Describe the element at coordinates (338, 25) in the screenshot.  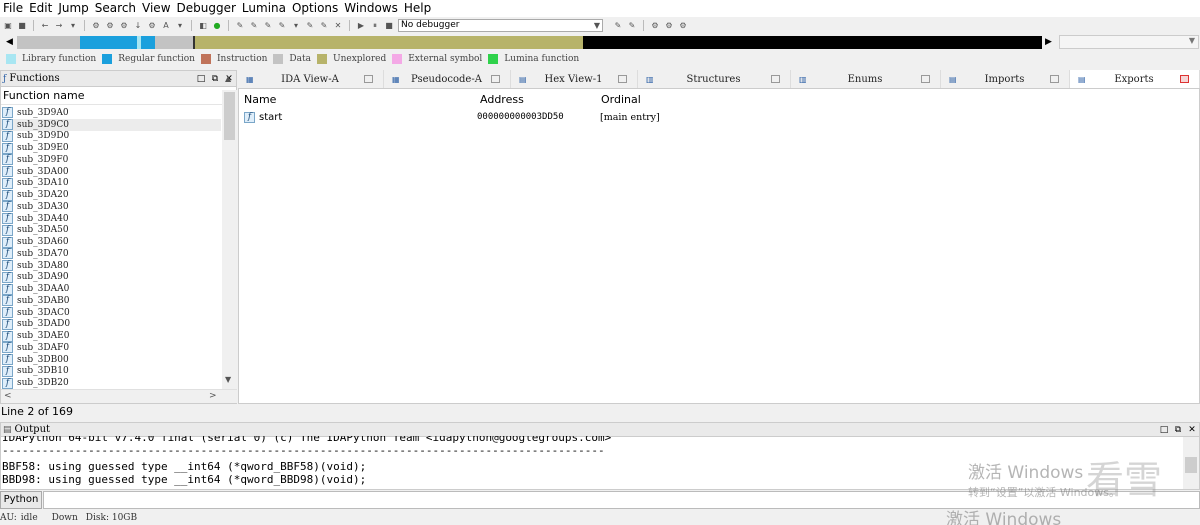
I see `close-x-icon: ✕` at that location.